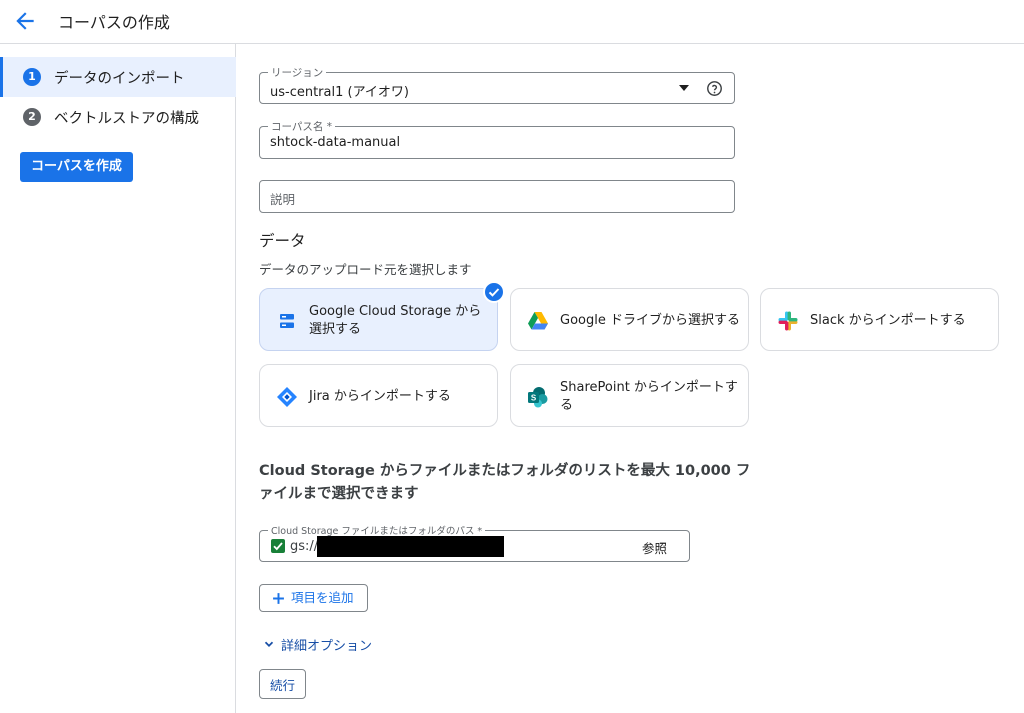 Image resolution: width=1024 pixels, height=713 pixels. I want to click on data-section-subtitle: データのアップロード元を選択します, so click(365, 269).